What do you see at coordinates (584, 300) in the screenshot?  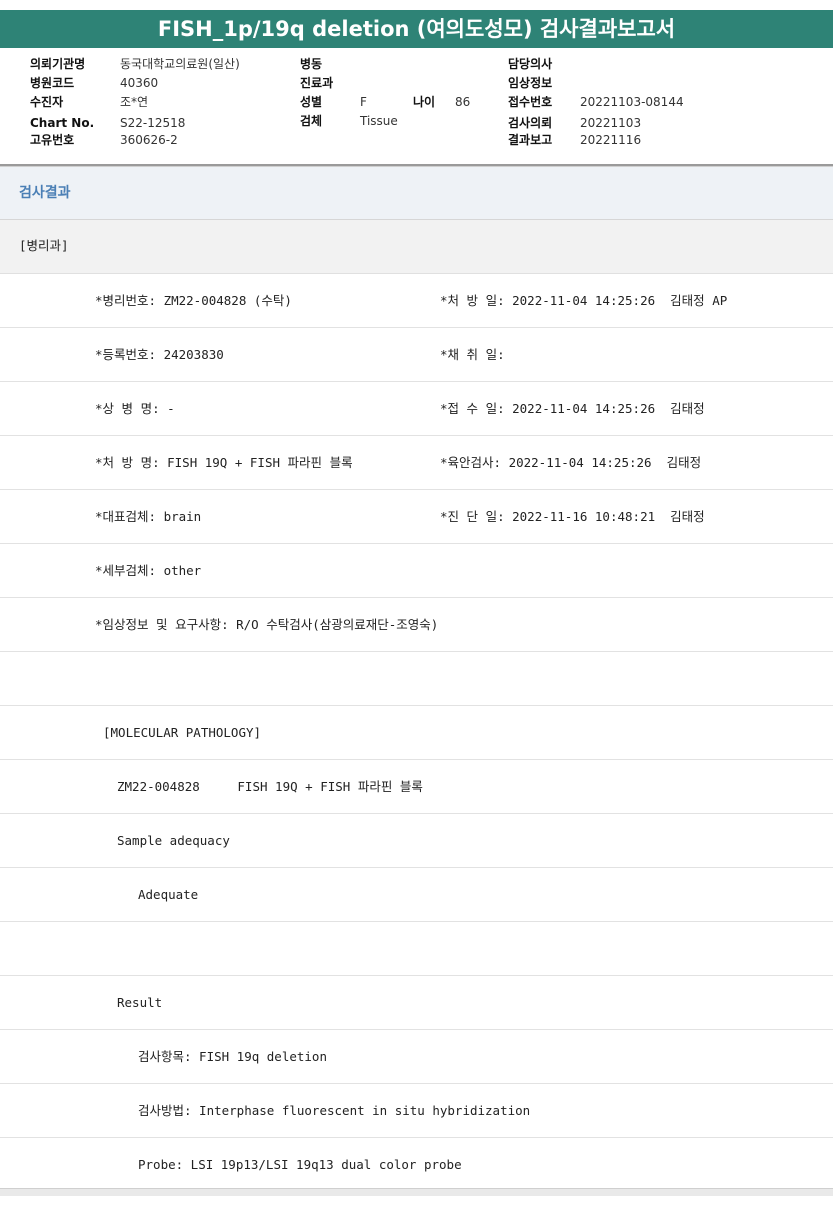 I see `order-date: *처 방 일: 2022-11-04 14:25:26 김태정 AP` at bounding box center [584, 300].